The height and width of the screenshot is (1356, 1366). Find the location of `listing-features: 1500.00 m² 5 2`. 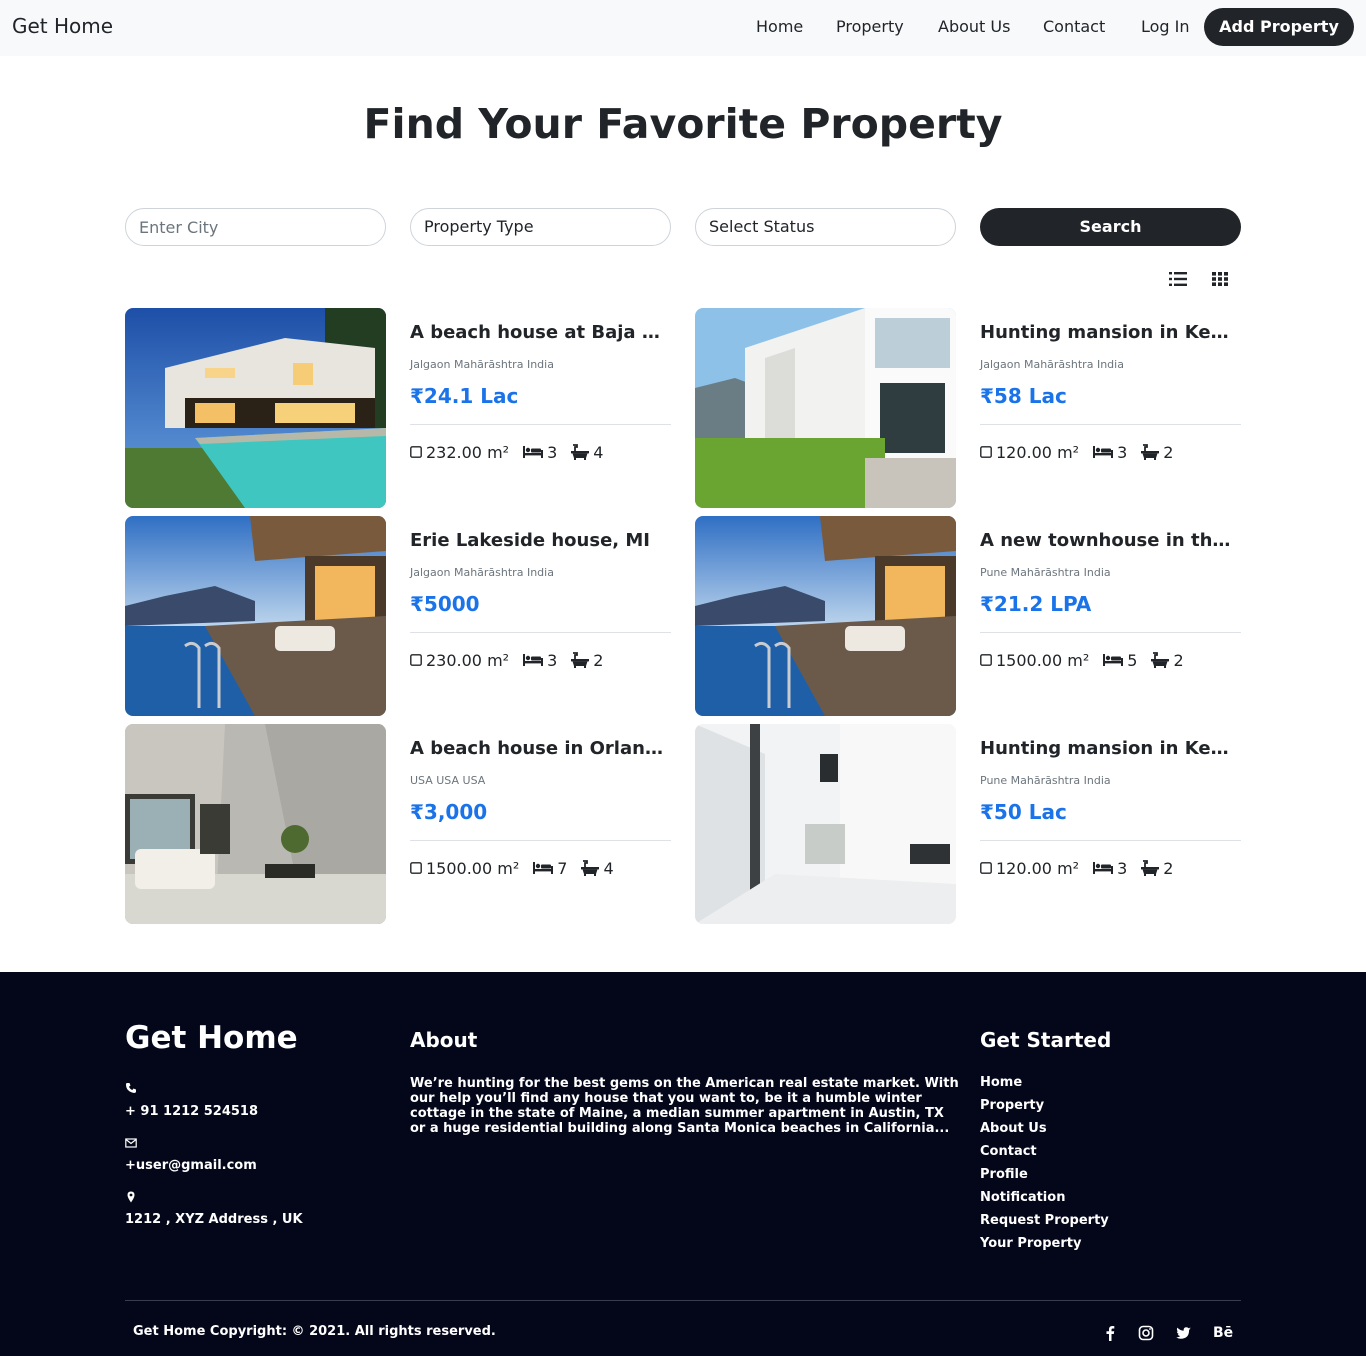

listing-features: 1500.00 m² 5 2 is located at coordinates (1110, 660).